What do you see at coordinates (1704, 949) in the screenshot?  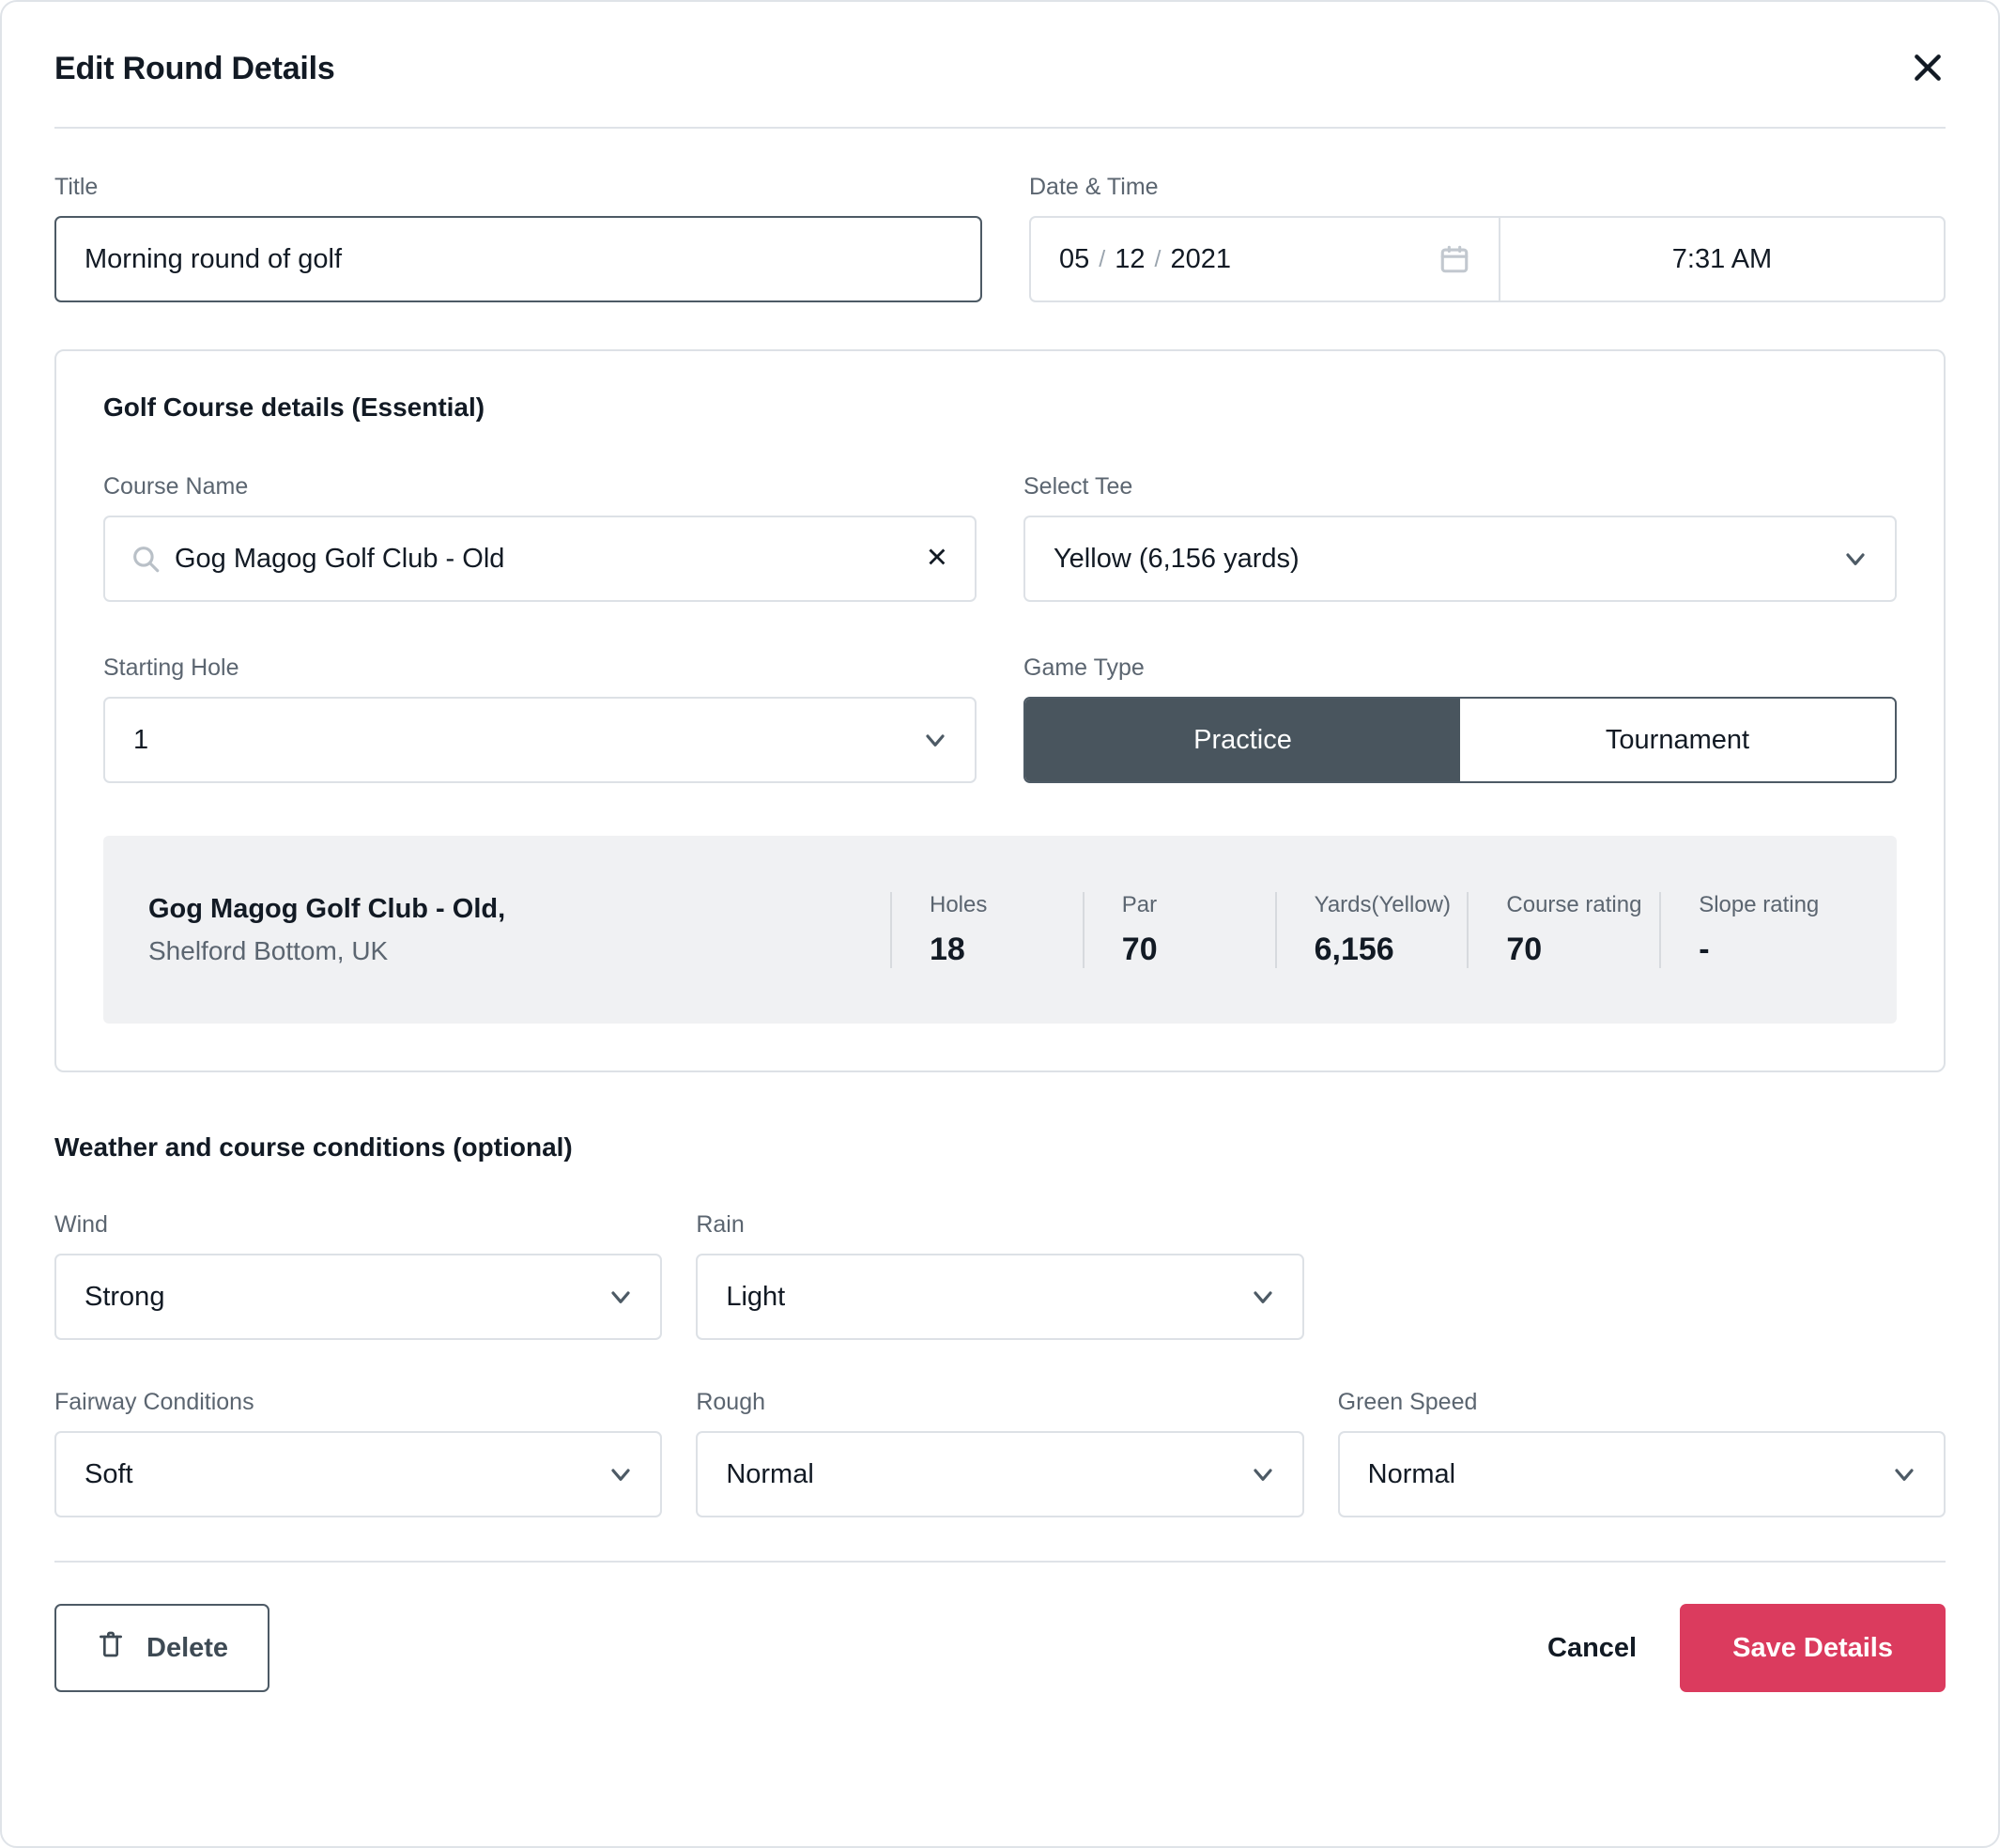 I see `stat-value: -` at bounding box center [1704, 949].